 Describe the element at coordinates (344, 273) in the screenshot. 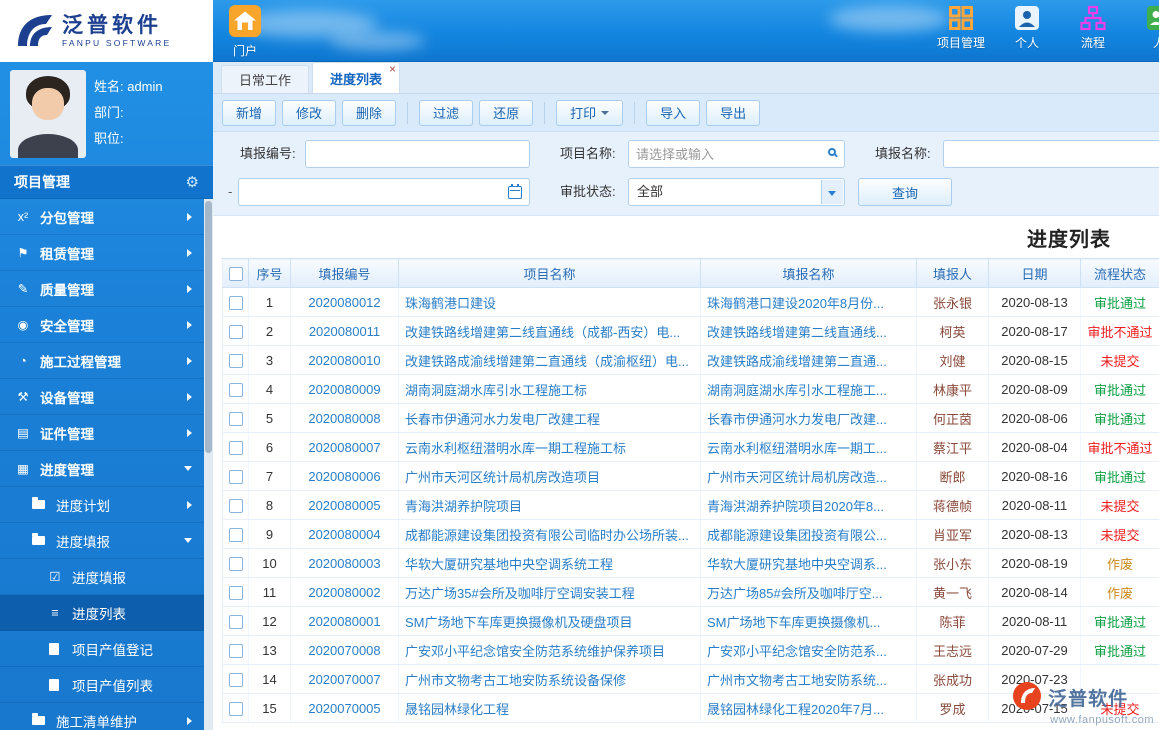

I see `column-header-code: 填报编号` at that location.